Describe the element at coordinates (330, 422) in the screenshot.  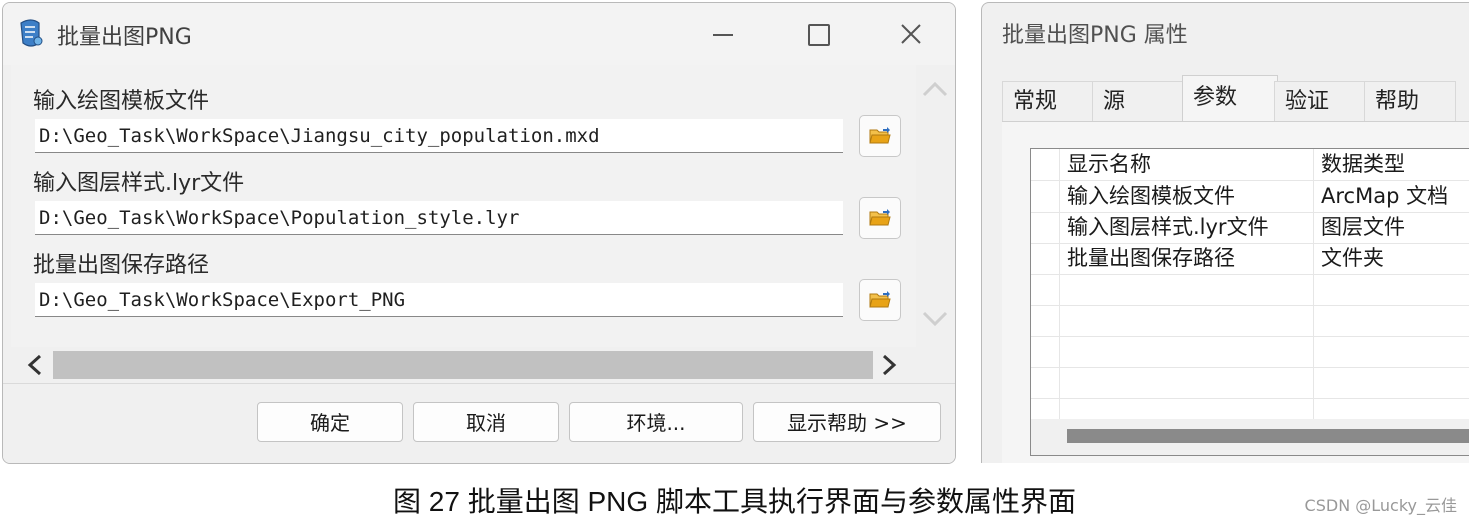
I see `ok-button: 确定` at that location.